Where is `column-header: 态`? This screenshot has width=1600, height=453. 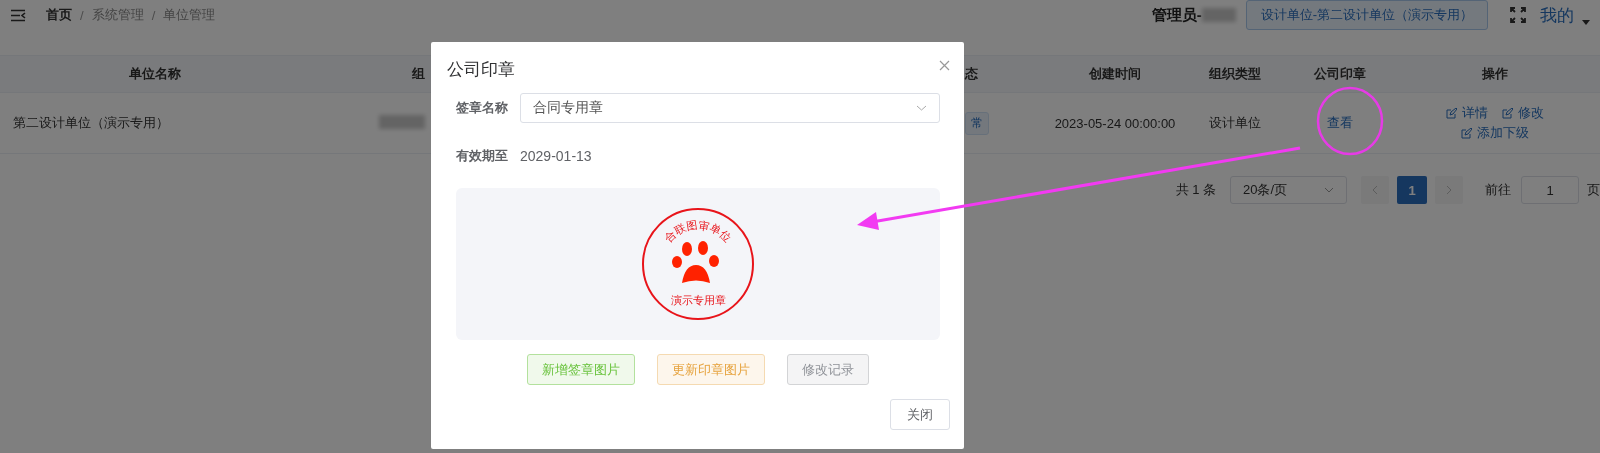
column-header: 态 is located at coordinates (971, 73).